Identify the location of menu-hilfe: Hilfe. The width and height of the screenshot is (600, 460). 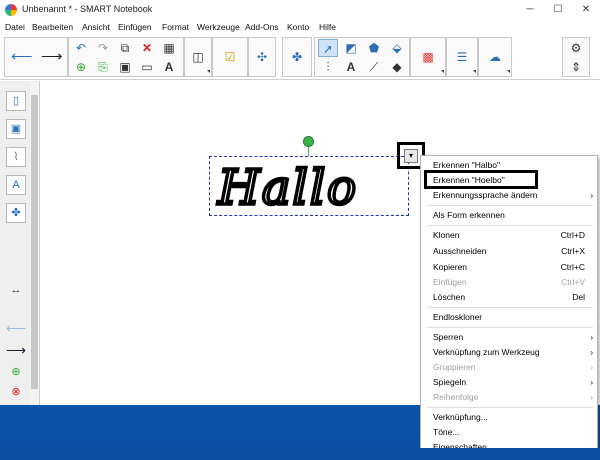
(327, 27).